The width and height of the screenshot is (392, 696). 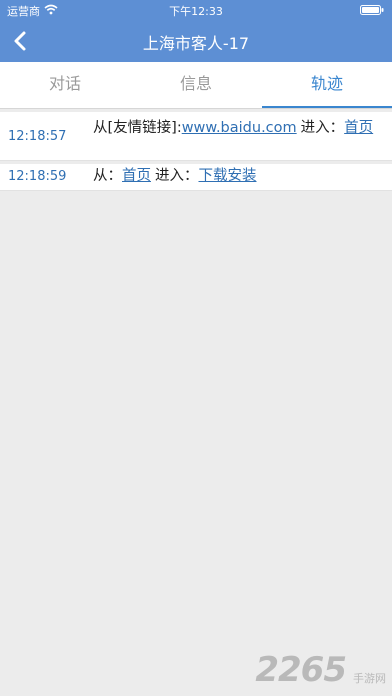 I want to click on tab-conversation: 对话, so click(x=65, y=85).